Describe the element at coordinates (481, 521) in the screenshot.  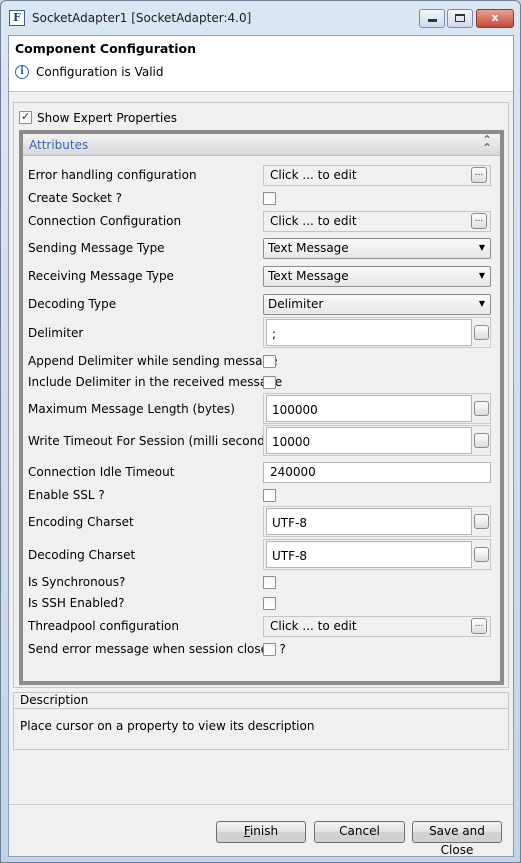
I see `encoding-charset-browse-button` at that location.